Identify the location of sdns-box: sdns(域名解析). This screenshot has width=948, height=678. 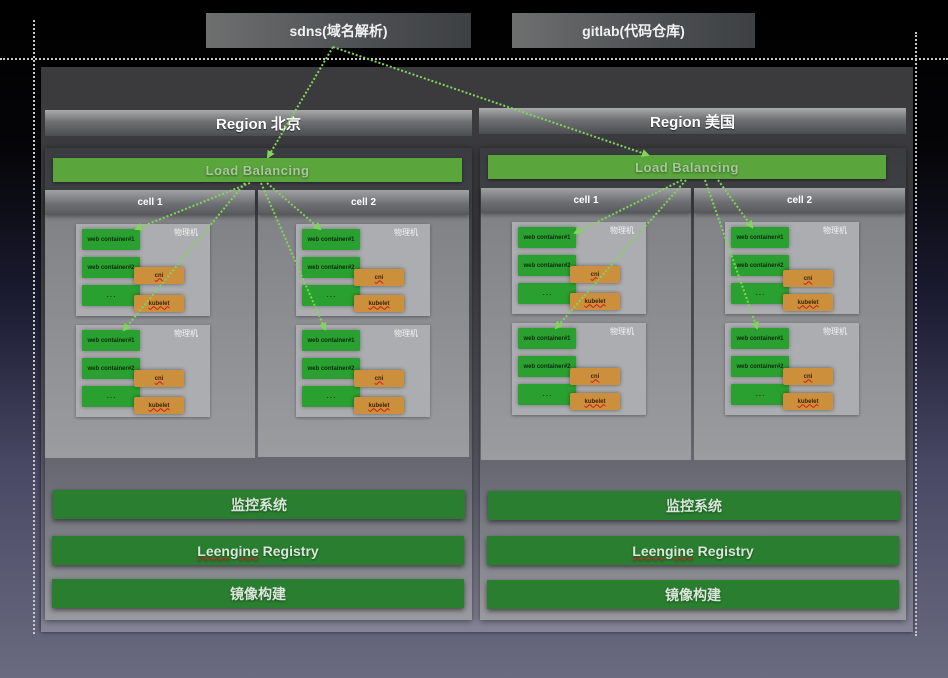
(338, 30).